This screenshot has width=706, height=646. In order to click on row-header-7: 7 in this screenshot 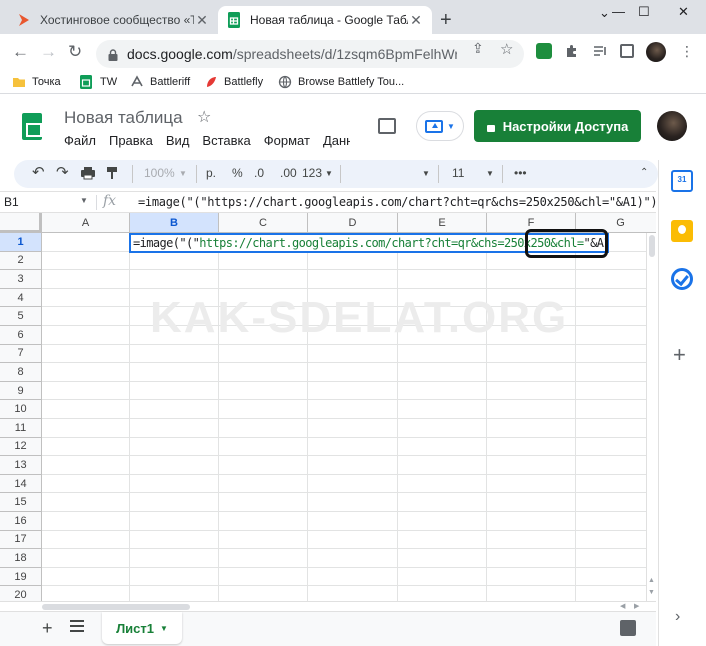, I will do `click(21, 354)`.